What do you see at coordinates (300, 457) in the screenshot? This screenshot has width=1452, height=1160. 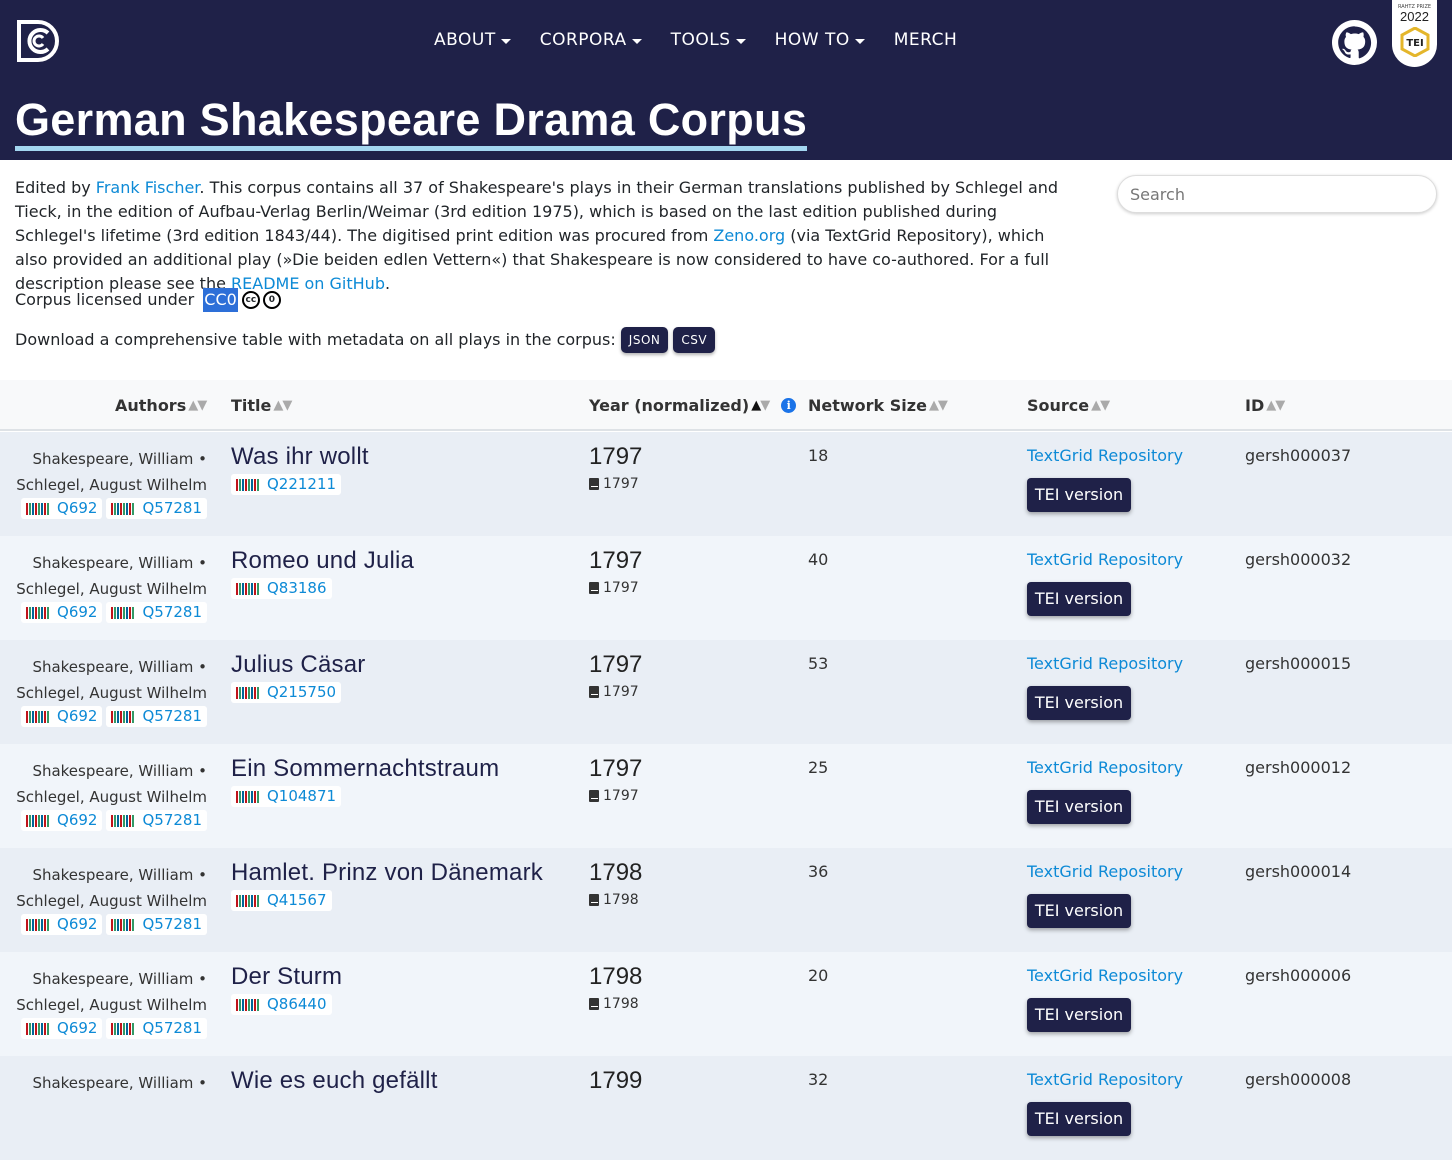 I see `play-title-link: Was ihr wollt` at bounding box center [300, 457].